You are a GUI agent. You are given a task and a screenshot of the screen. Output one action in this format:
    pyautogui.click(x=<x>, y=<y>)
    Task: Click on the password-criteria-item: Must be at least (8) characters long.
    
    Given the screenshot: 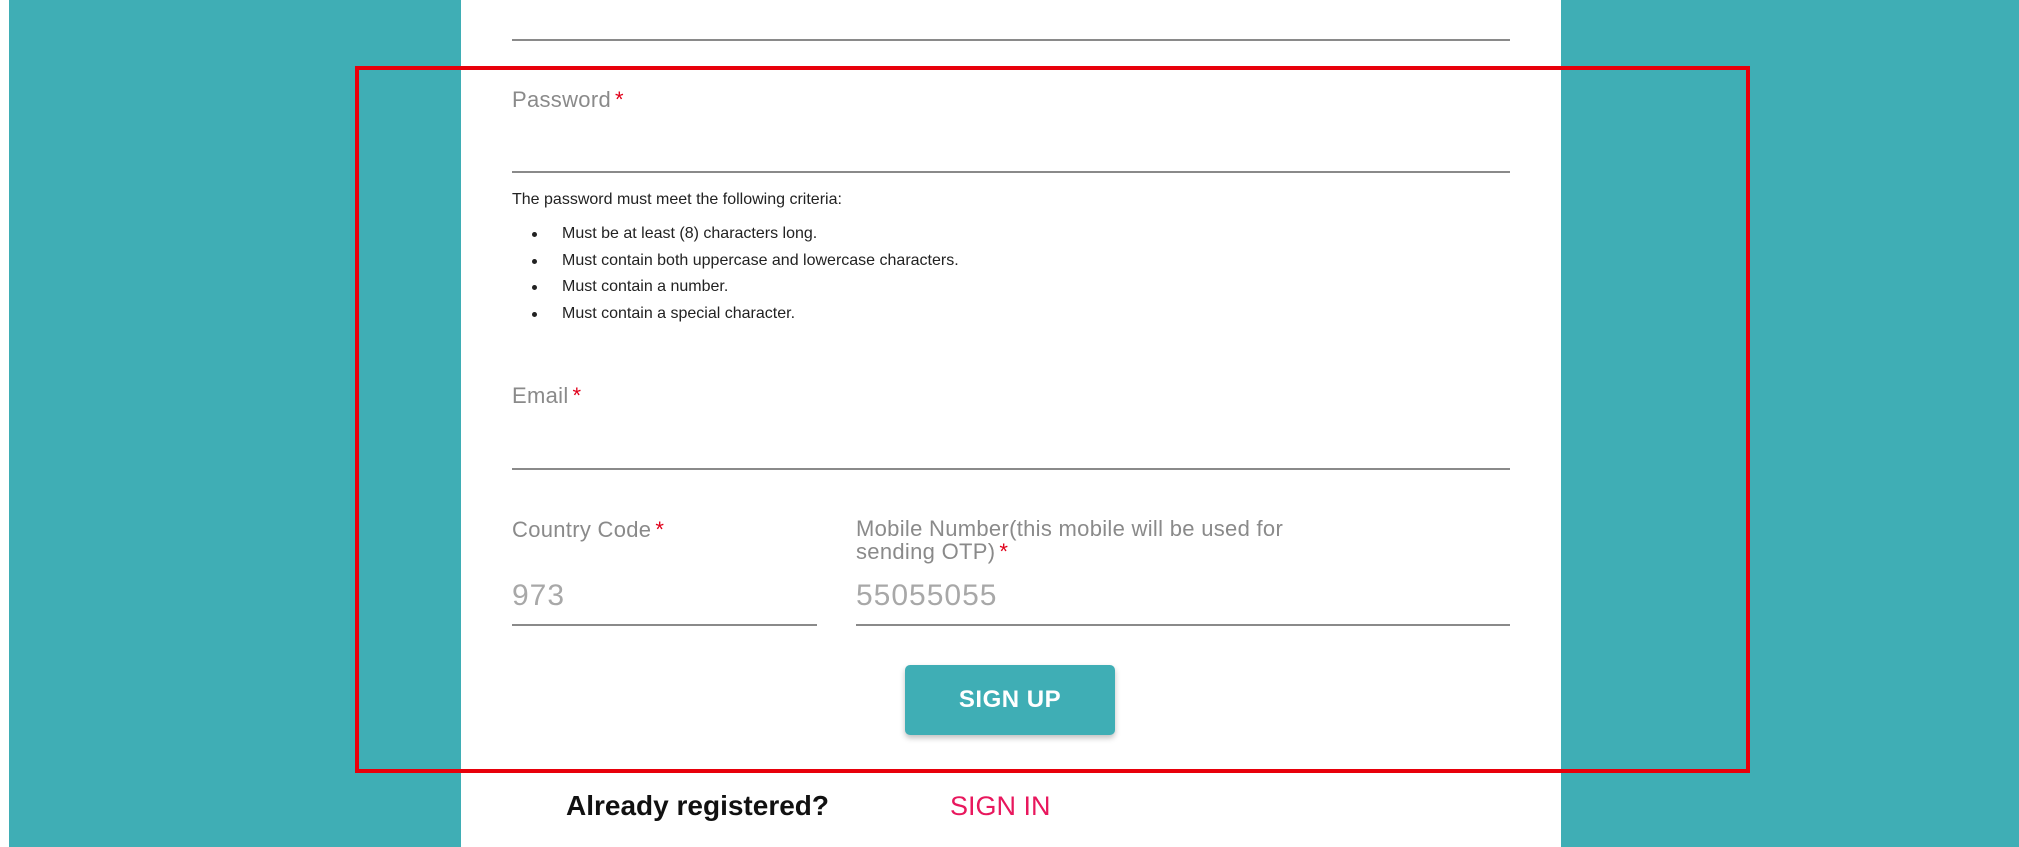 What is the action you would take?
    pyautogui.click(x=735, y=234)
    